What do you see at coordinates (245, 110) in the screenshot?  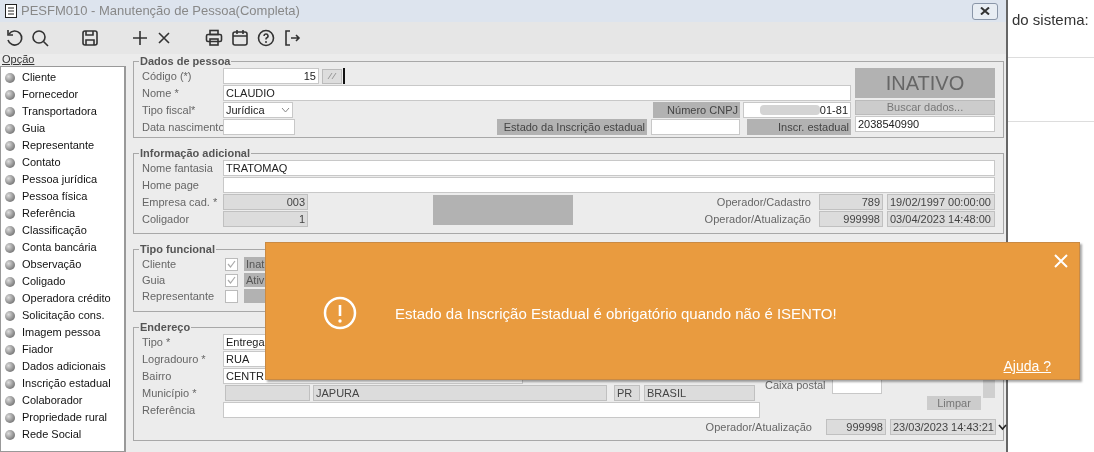 I see `dropdown-value: Jurídica` at bounding box center [245, 110].